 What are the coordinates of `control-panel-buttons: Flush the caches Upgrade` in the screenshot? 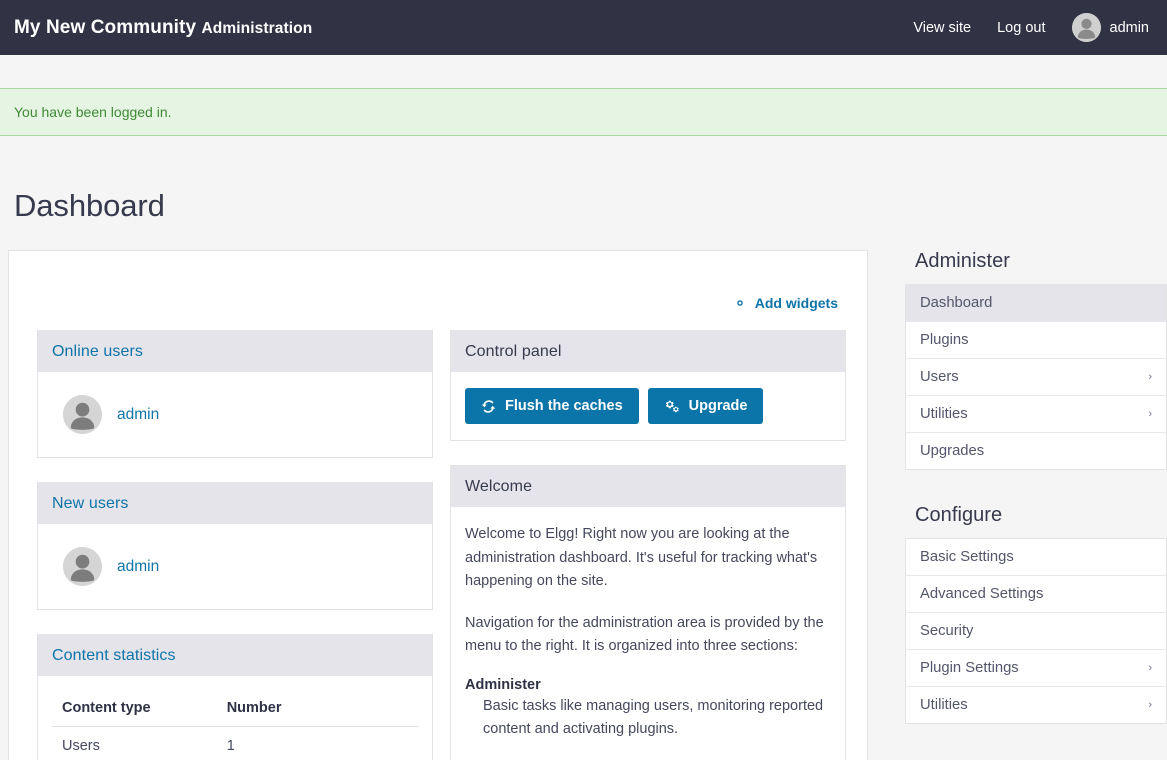 It's located at (648, 406).